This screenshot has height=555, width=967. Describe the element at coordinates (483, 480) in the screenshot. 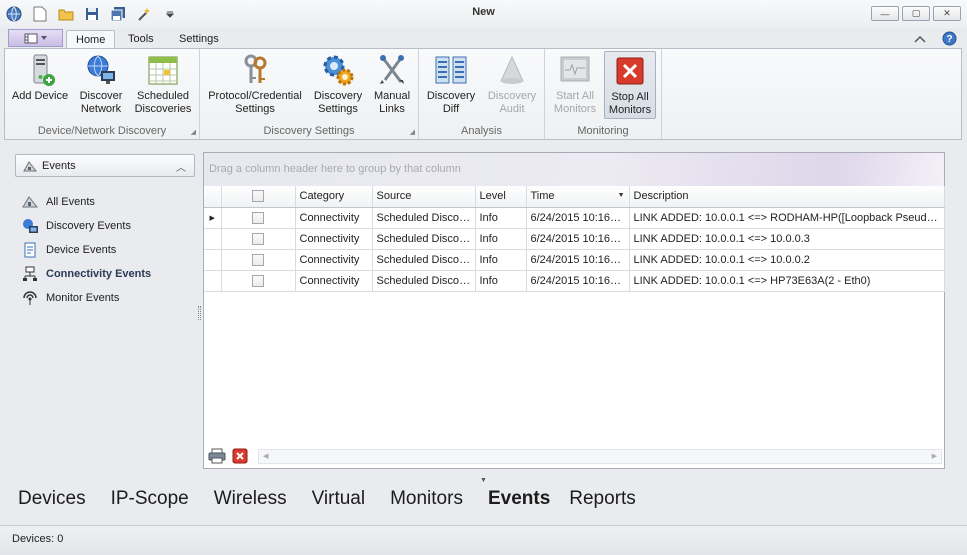

I see `module-nav-caret-icon: ▼` at that location.